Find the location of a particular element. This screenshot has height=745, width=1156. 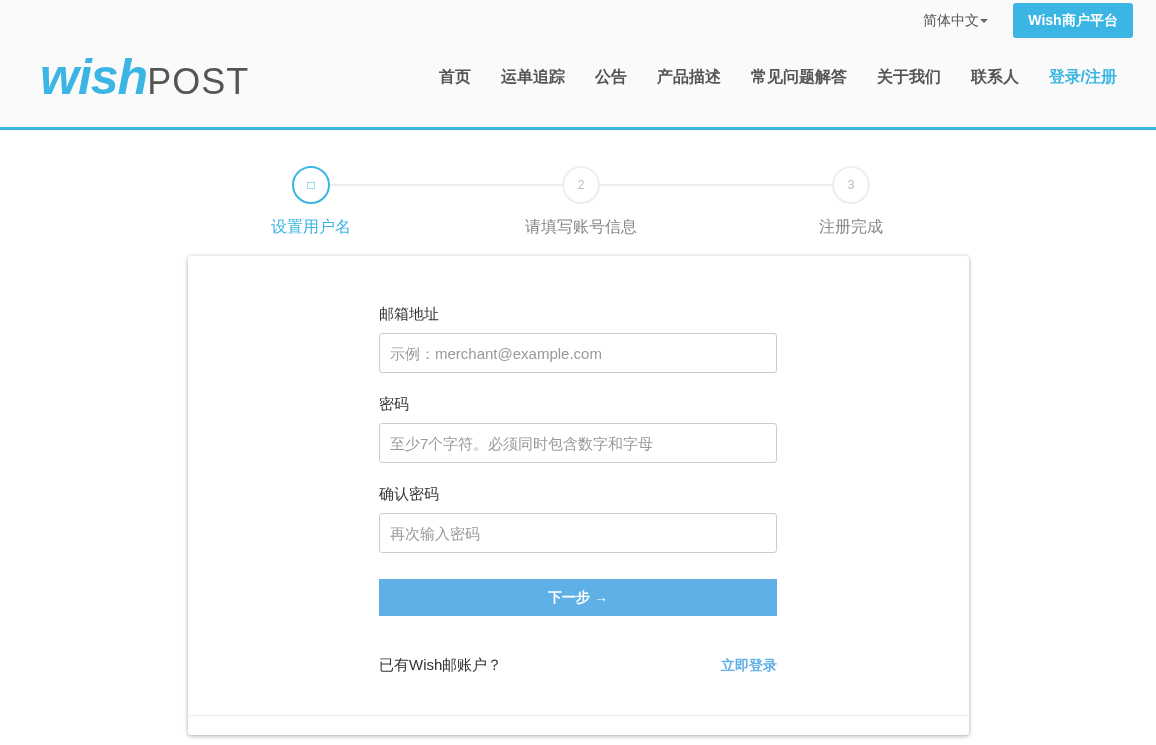

step-label: 注册完成 is located at coordinates (851, 227).